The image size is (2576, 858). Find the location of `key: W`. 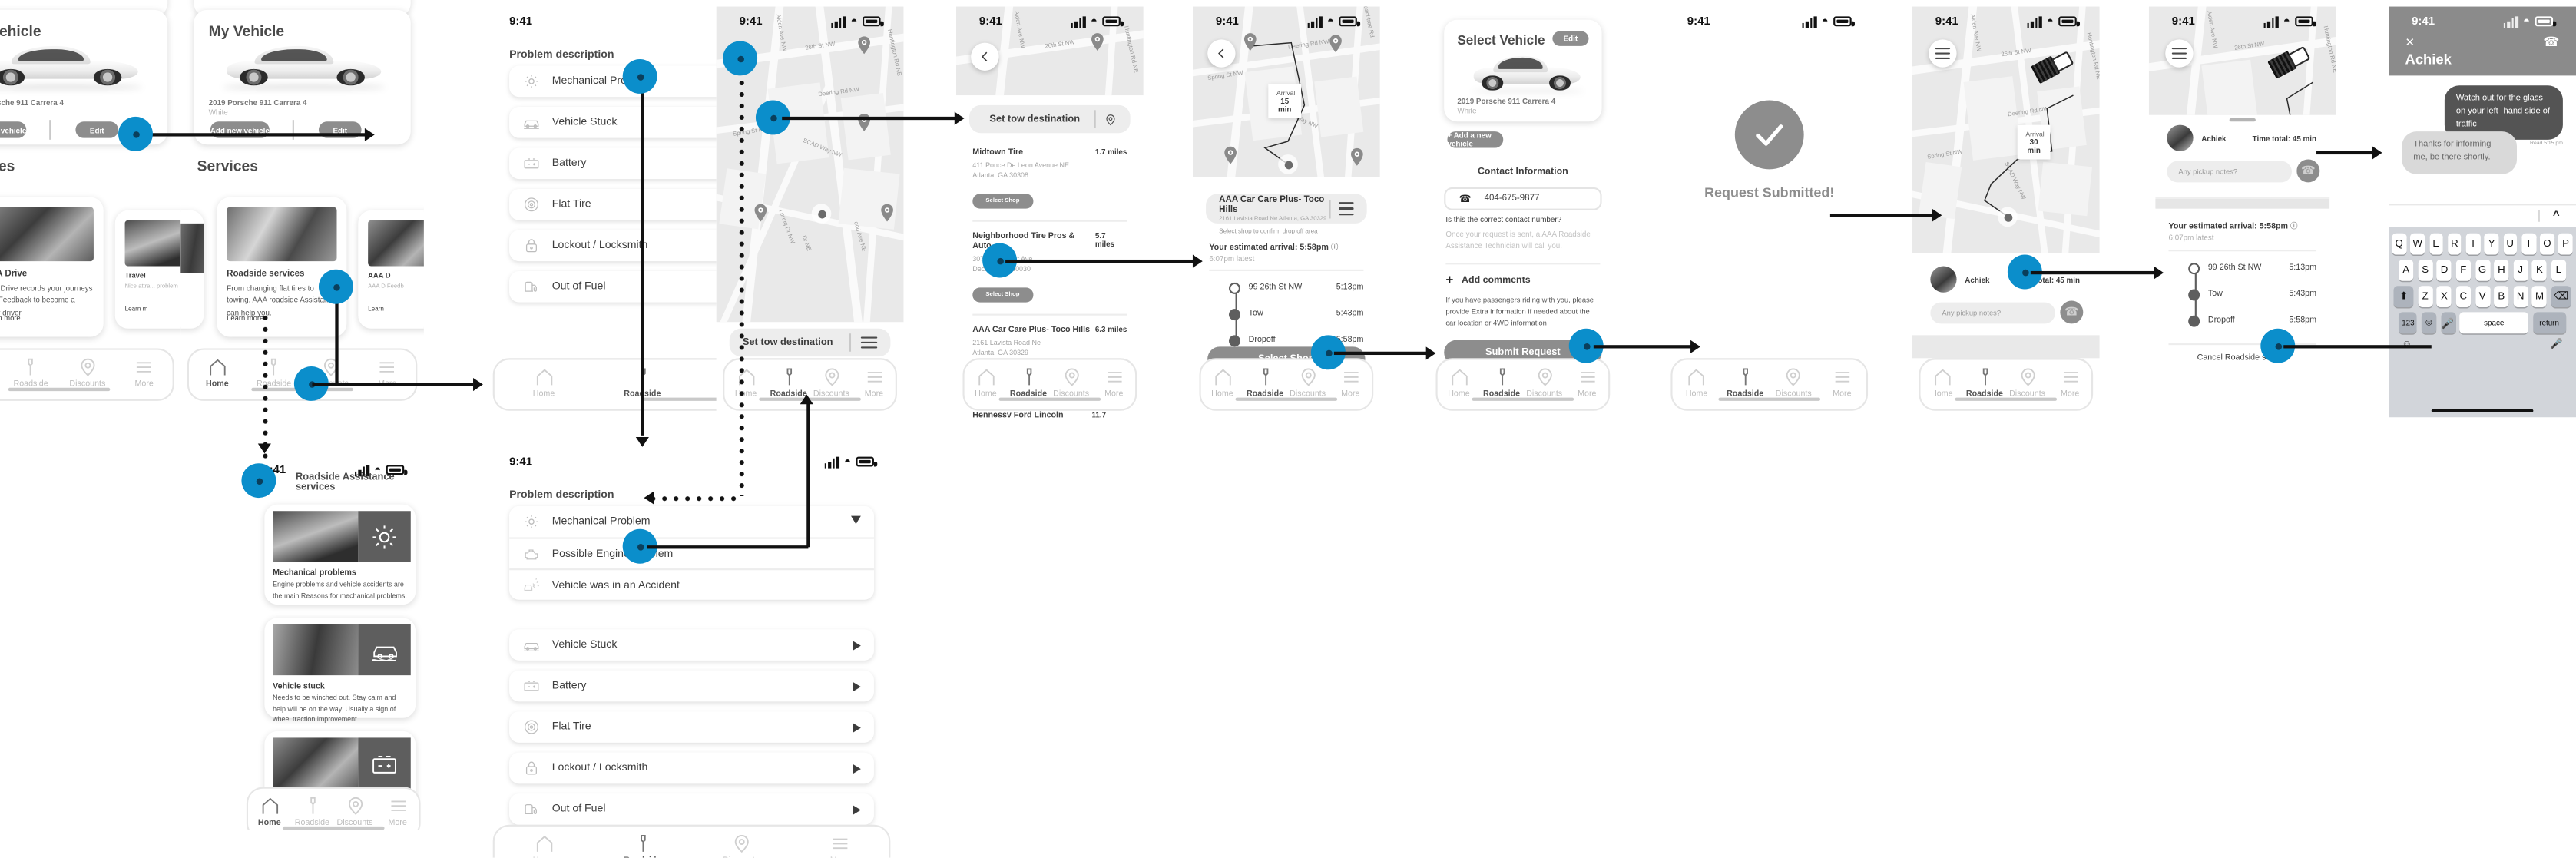

key: W is located at coordinates (2418, 244).